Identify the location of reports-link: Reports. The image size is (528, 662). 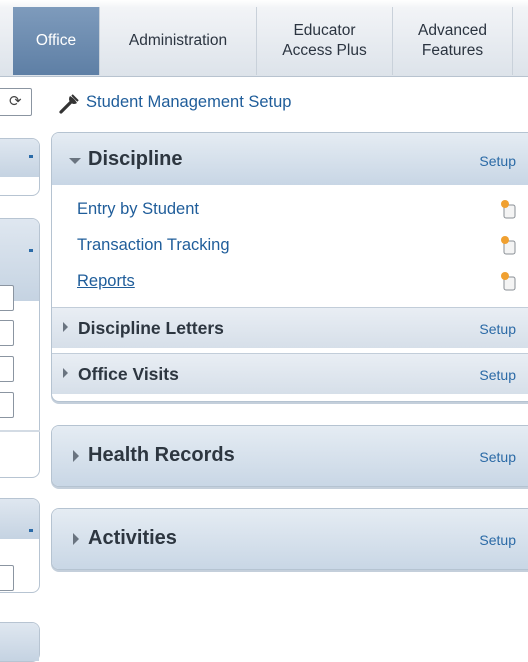
(106, 281).